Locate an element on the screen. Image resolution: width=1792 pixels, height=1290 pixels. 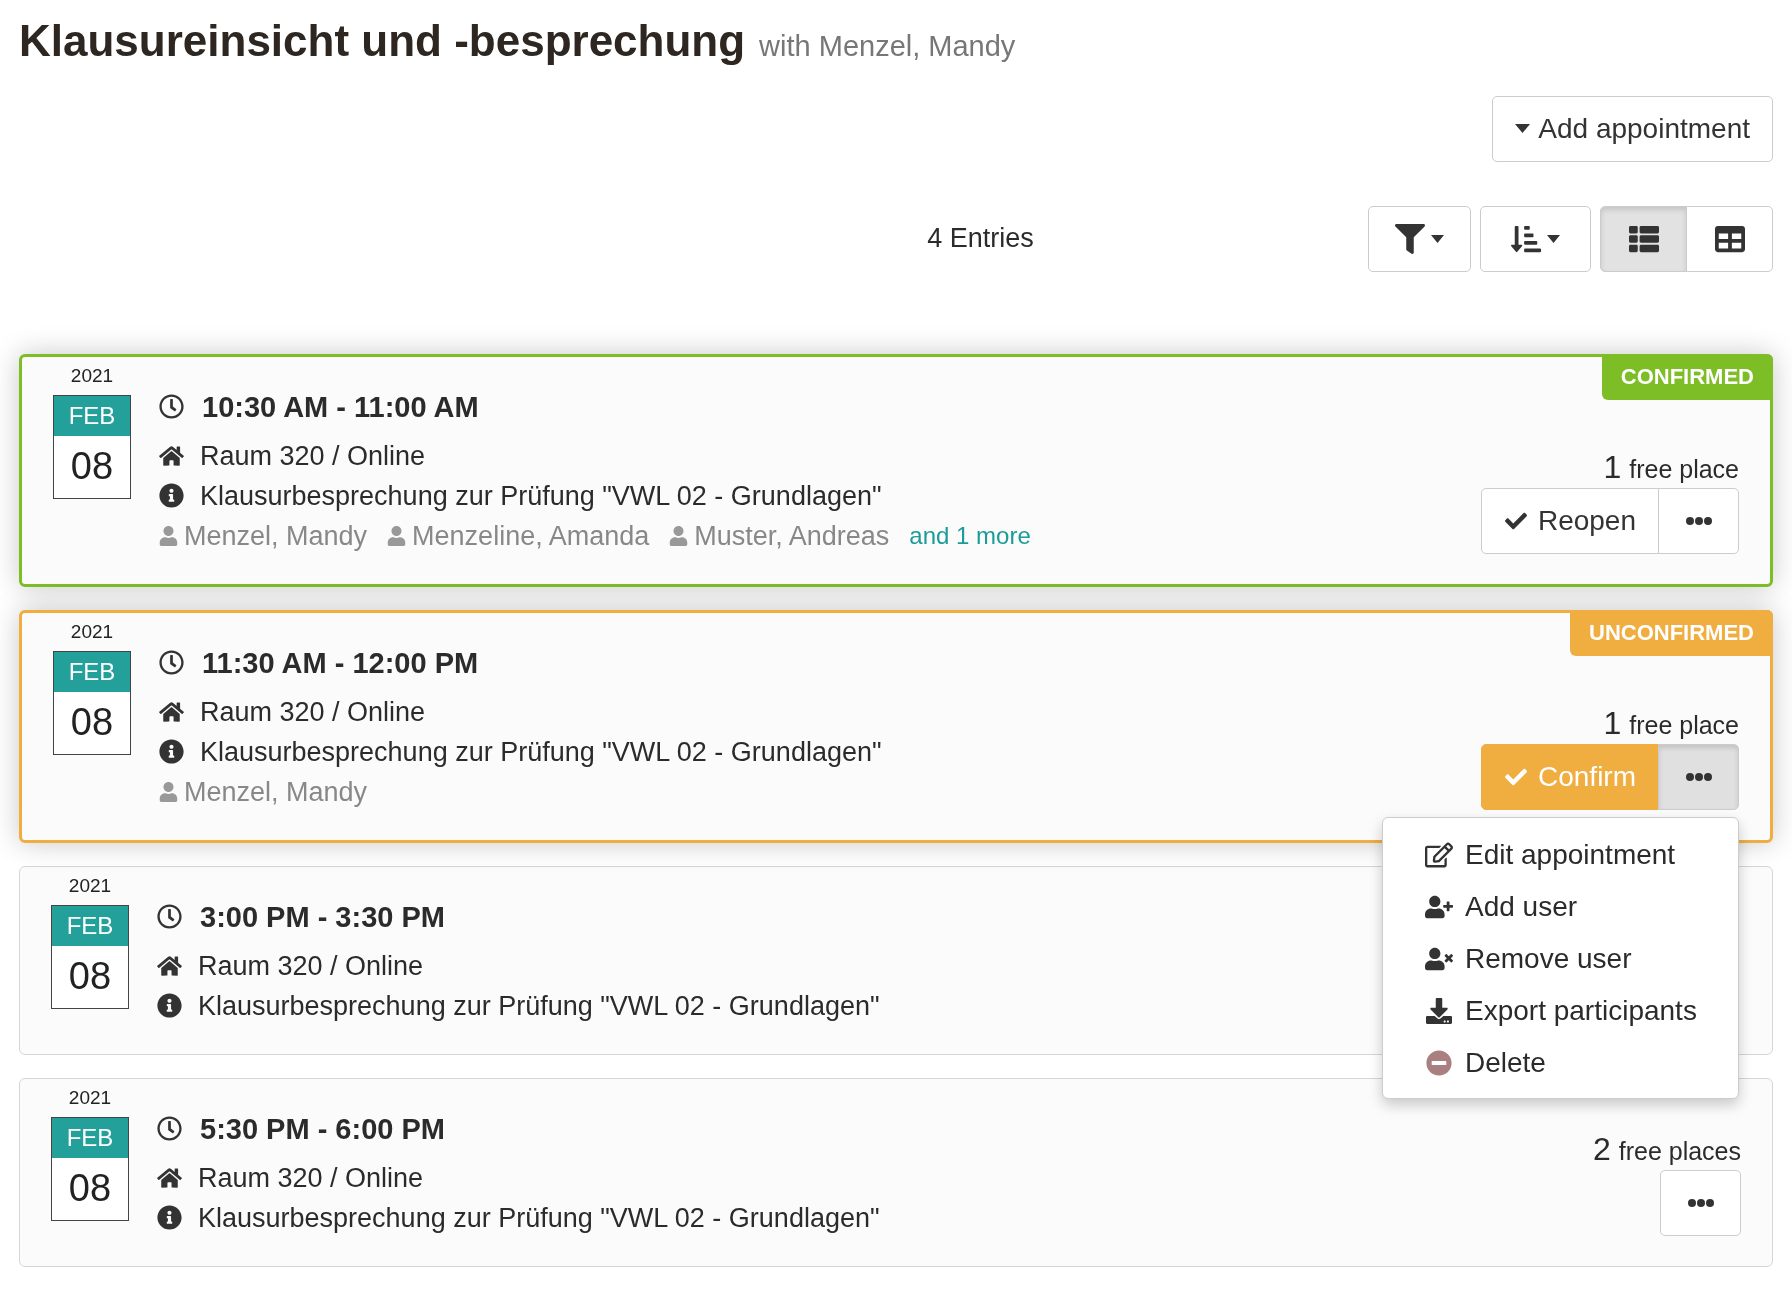
menu-item: Edit appointment is located at coordinates (1560, 854).